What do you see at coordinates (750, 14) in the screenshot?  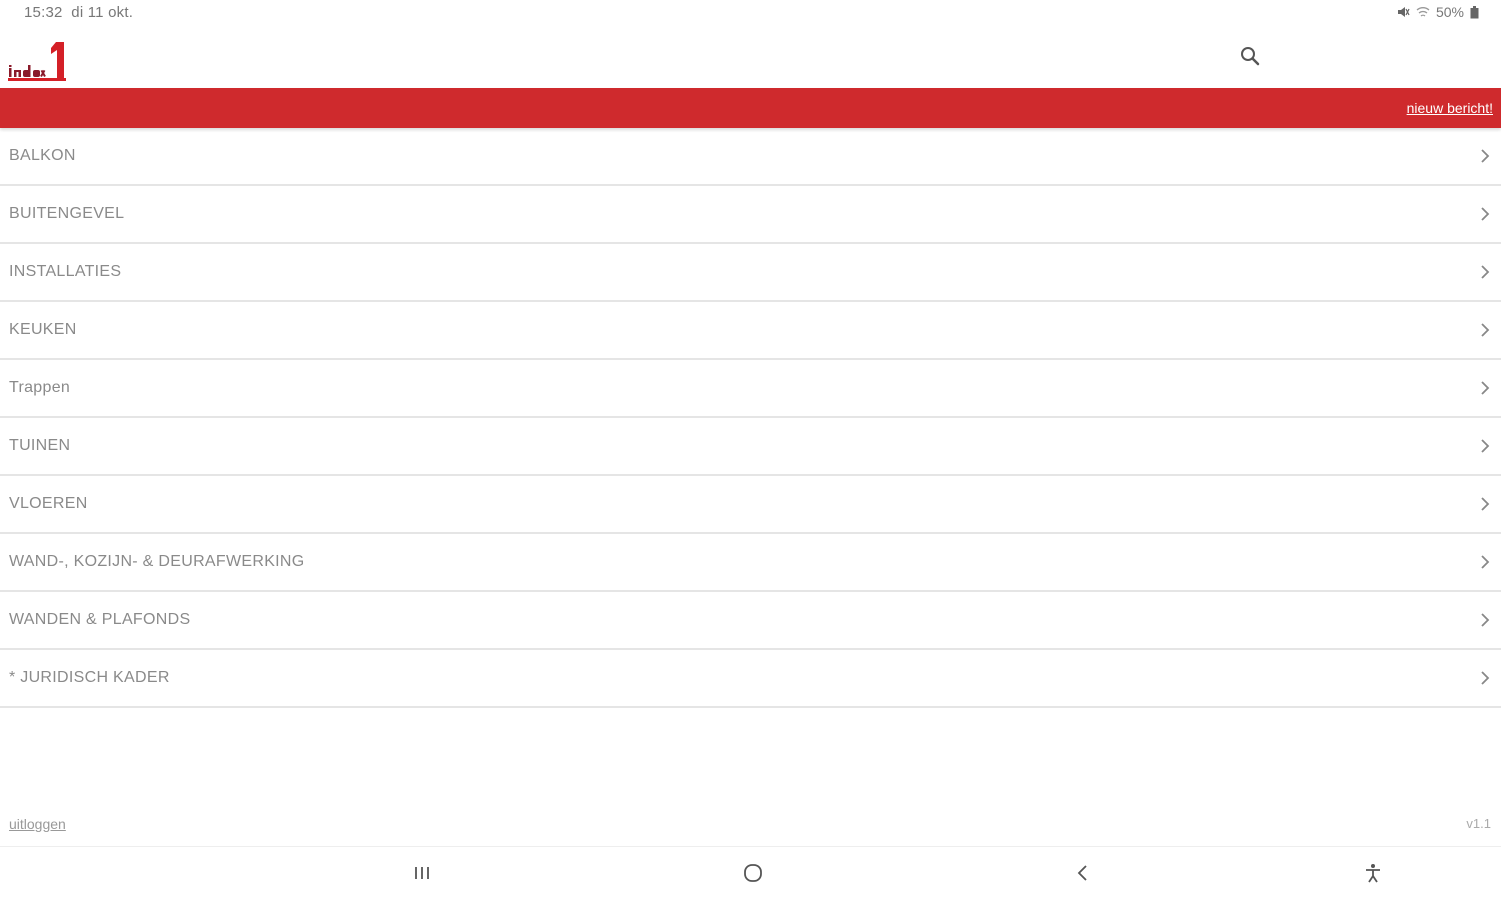 I see `status-bar: 15:32 di 11 okt. 50%` at bounding box center [750, 14].